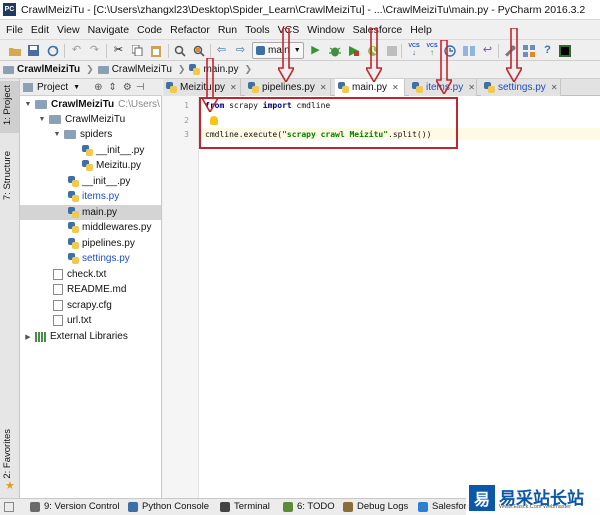 This screenshot has width=600, height=515. I want to click on watermark-logo: 易, so click(482, 498).